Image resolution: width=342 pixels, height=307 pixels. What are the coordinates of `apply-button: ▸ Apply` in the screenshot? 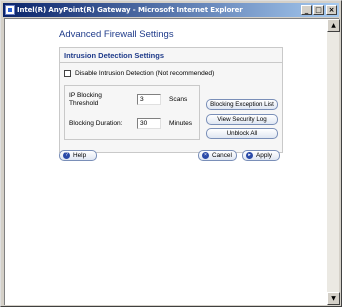 It's located at (261, 155).